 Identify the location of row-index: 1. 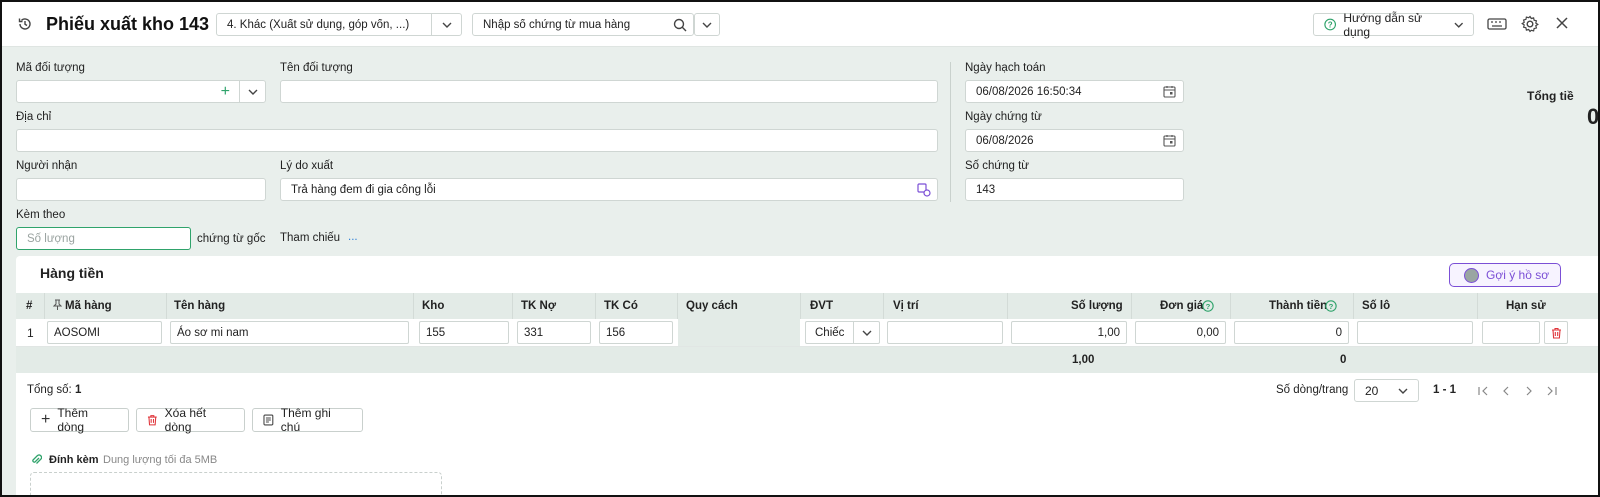
(30, 333).